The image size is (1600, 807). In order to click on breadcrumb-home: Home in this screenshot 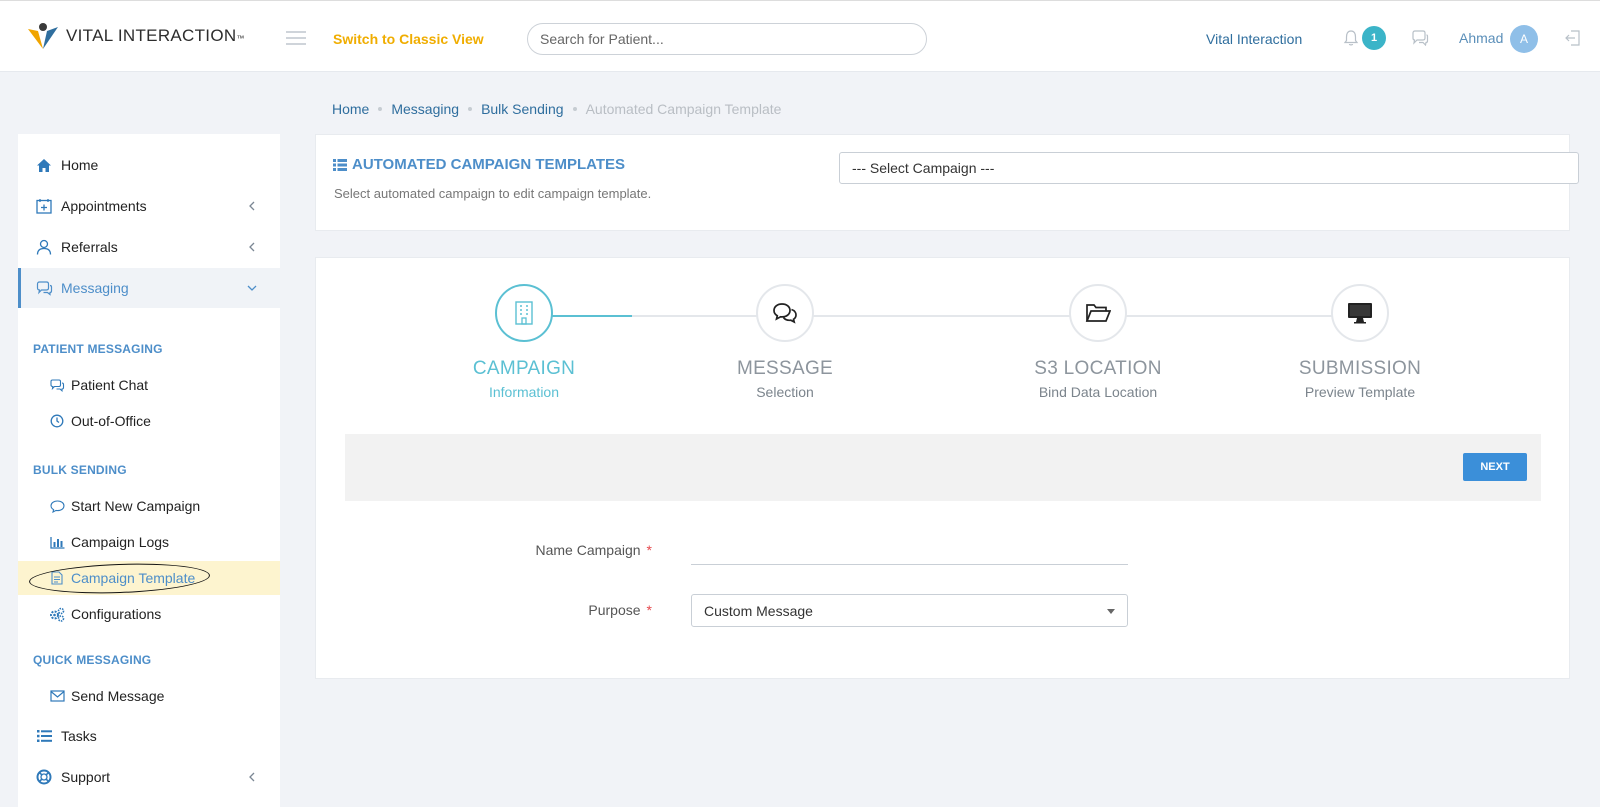, I will do `click(350, 109)`.